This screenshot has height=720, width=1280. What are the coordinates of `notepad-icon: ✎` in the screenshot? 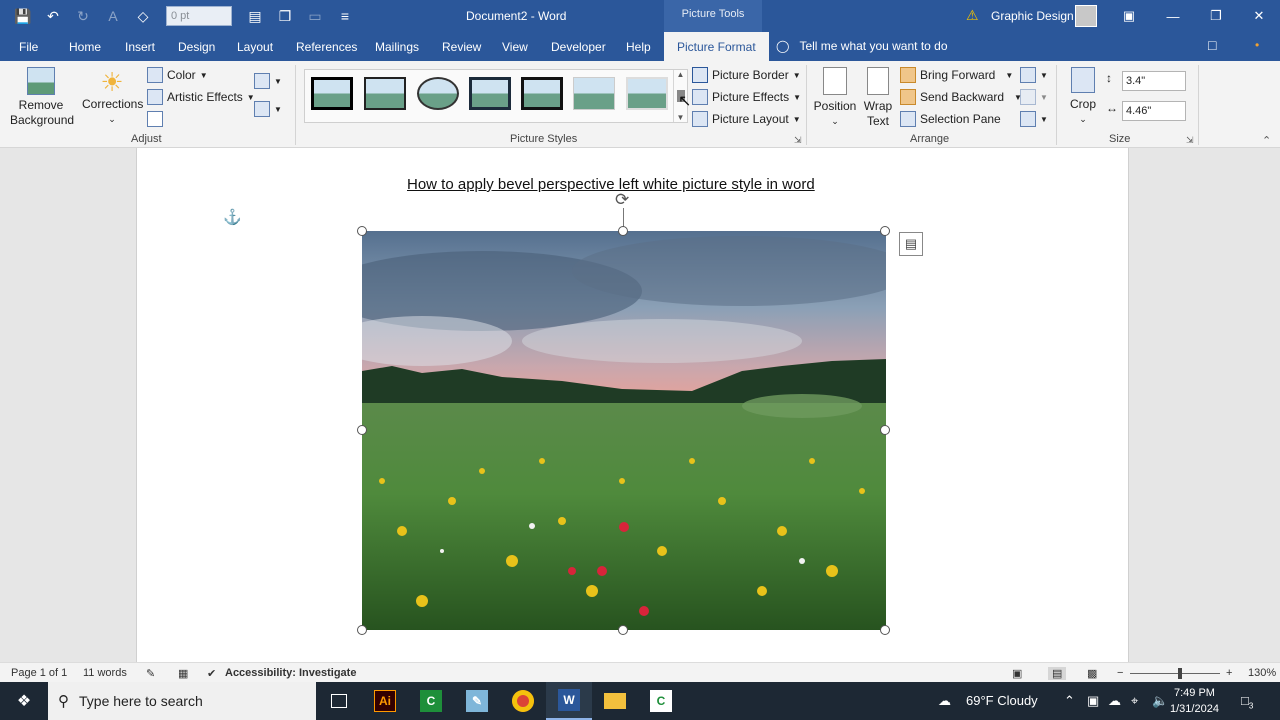 It's located at (477, 701).